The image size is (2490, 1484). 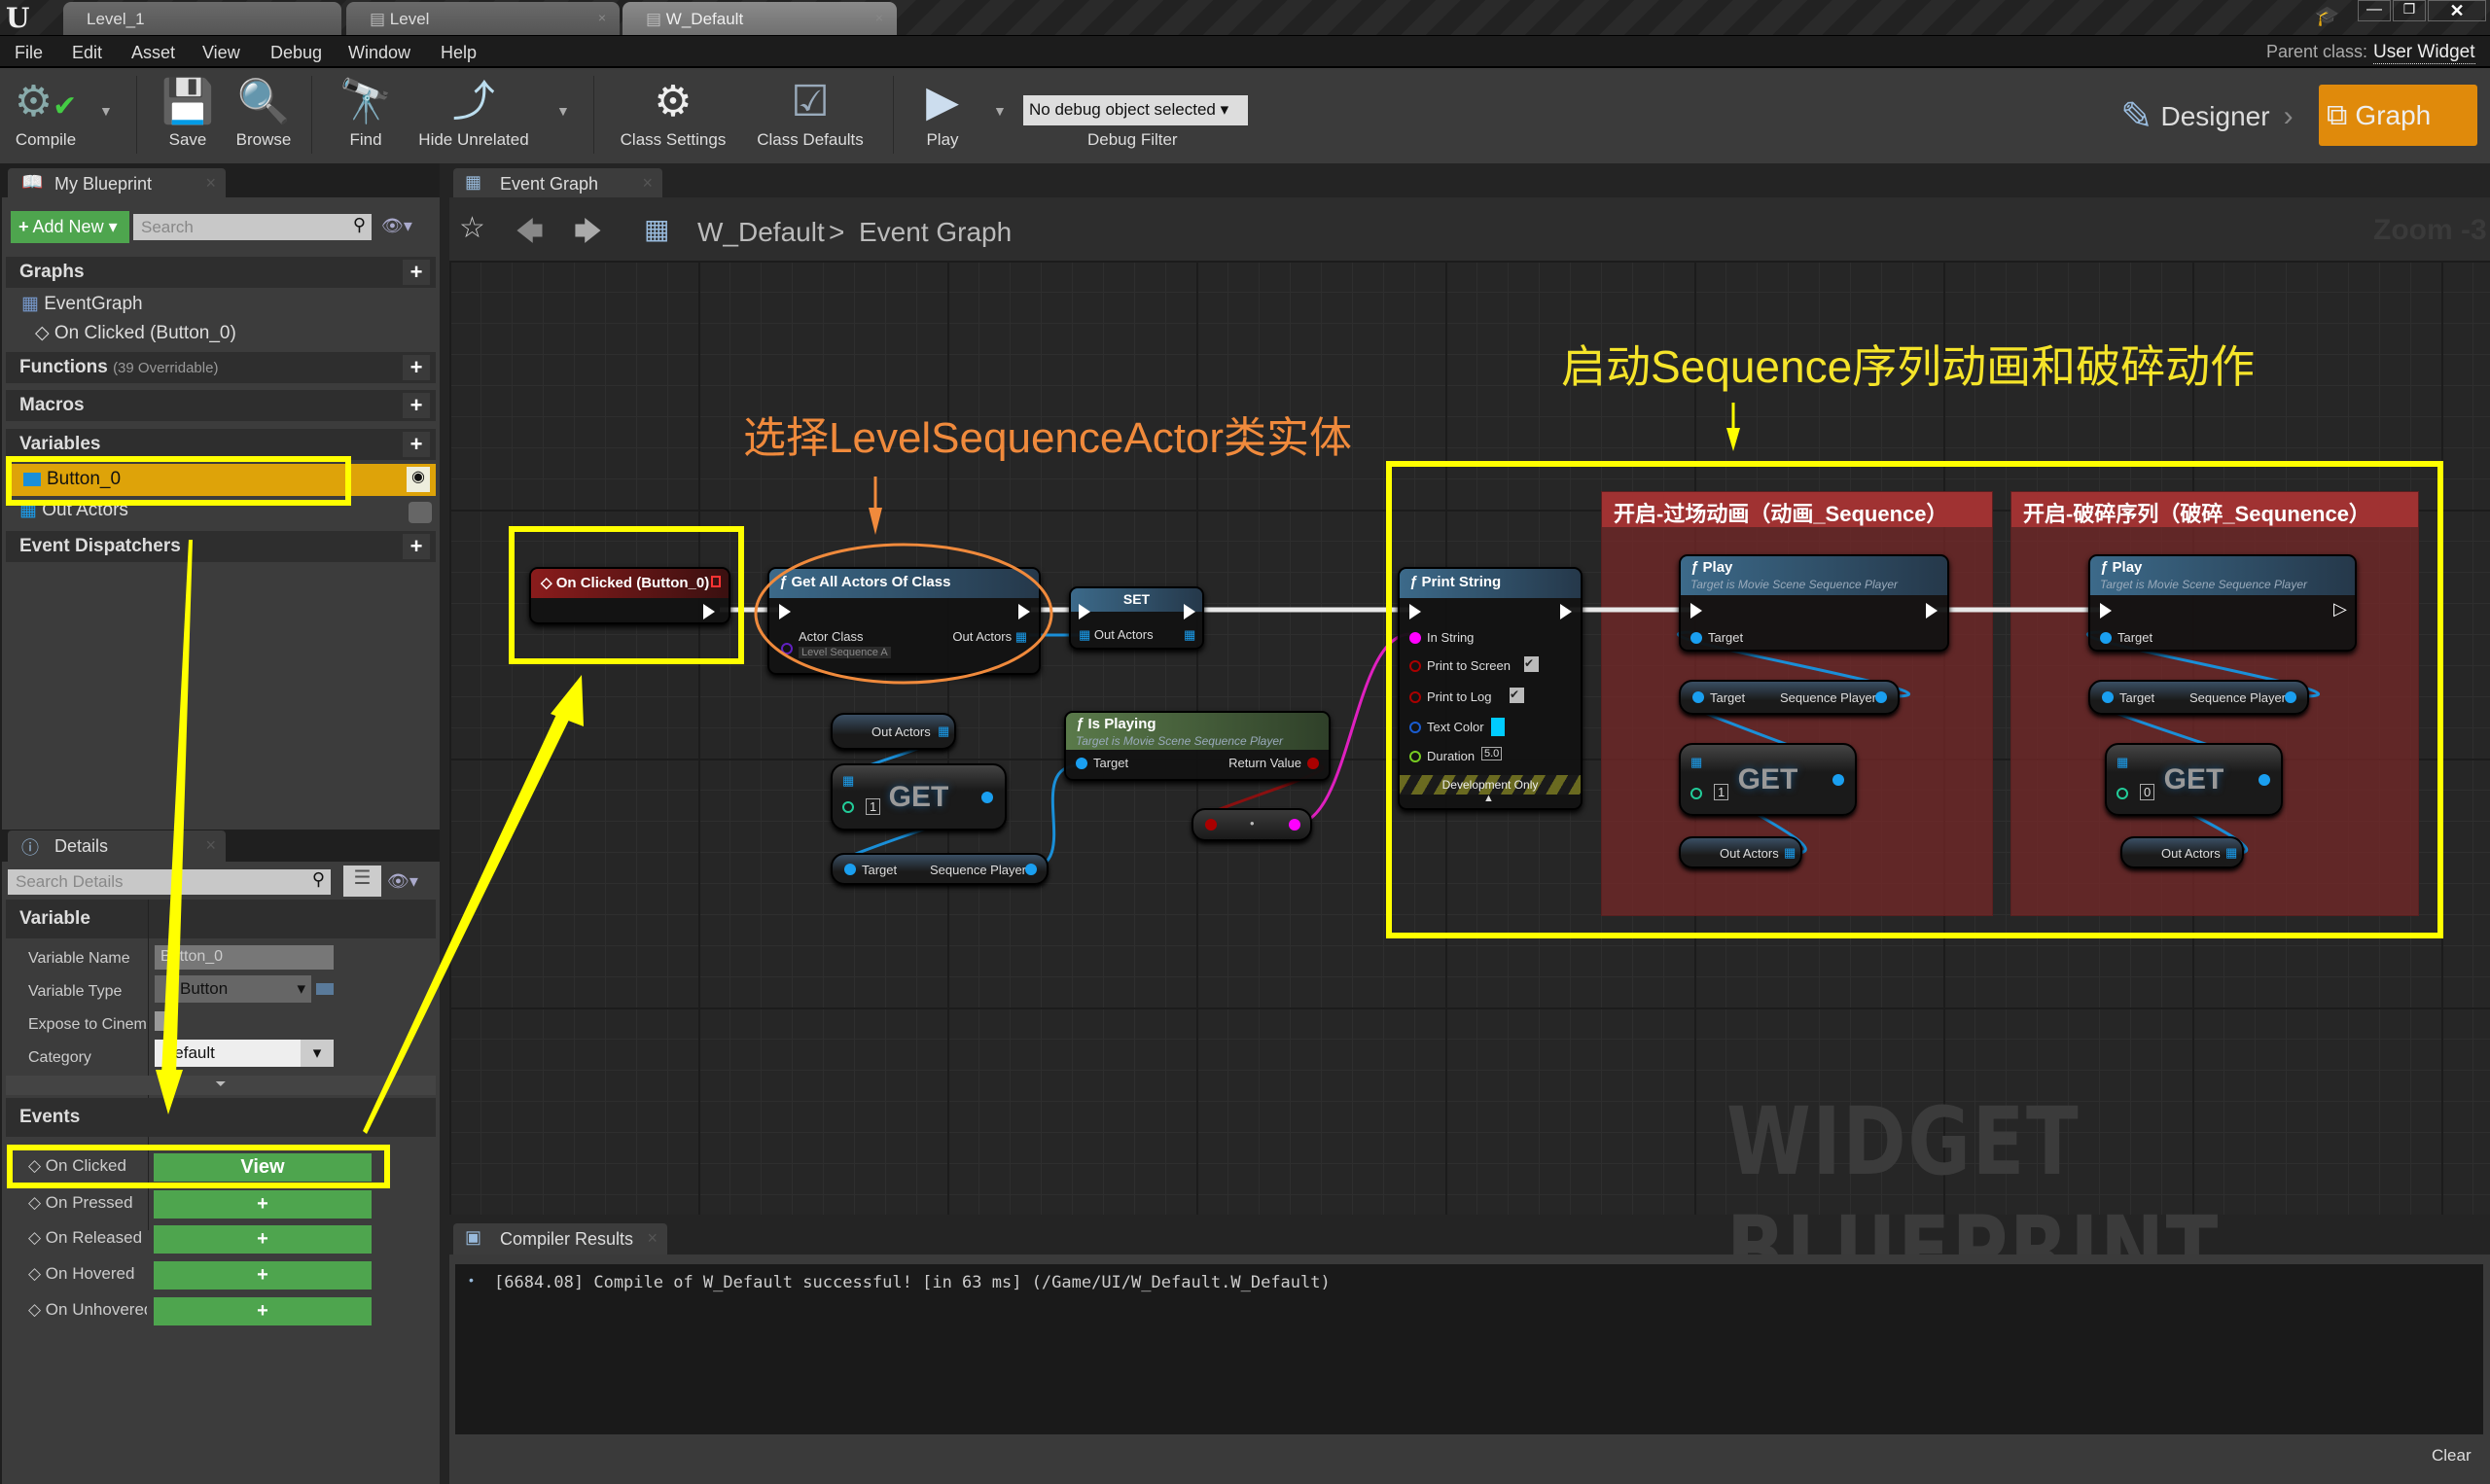 I want to click on class-pin-icon, so click(x=787, y=649).